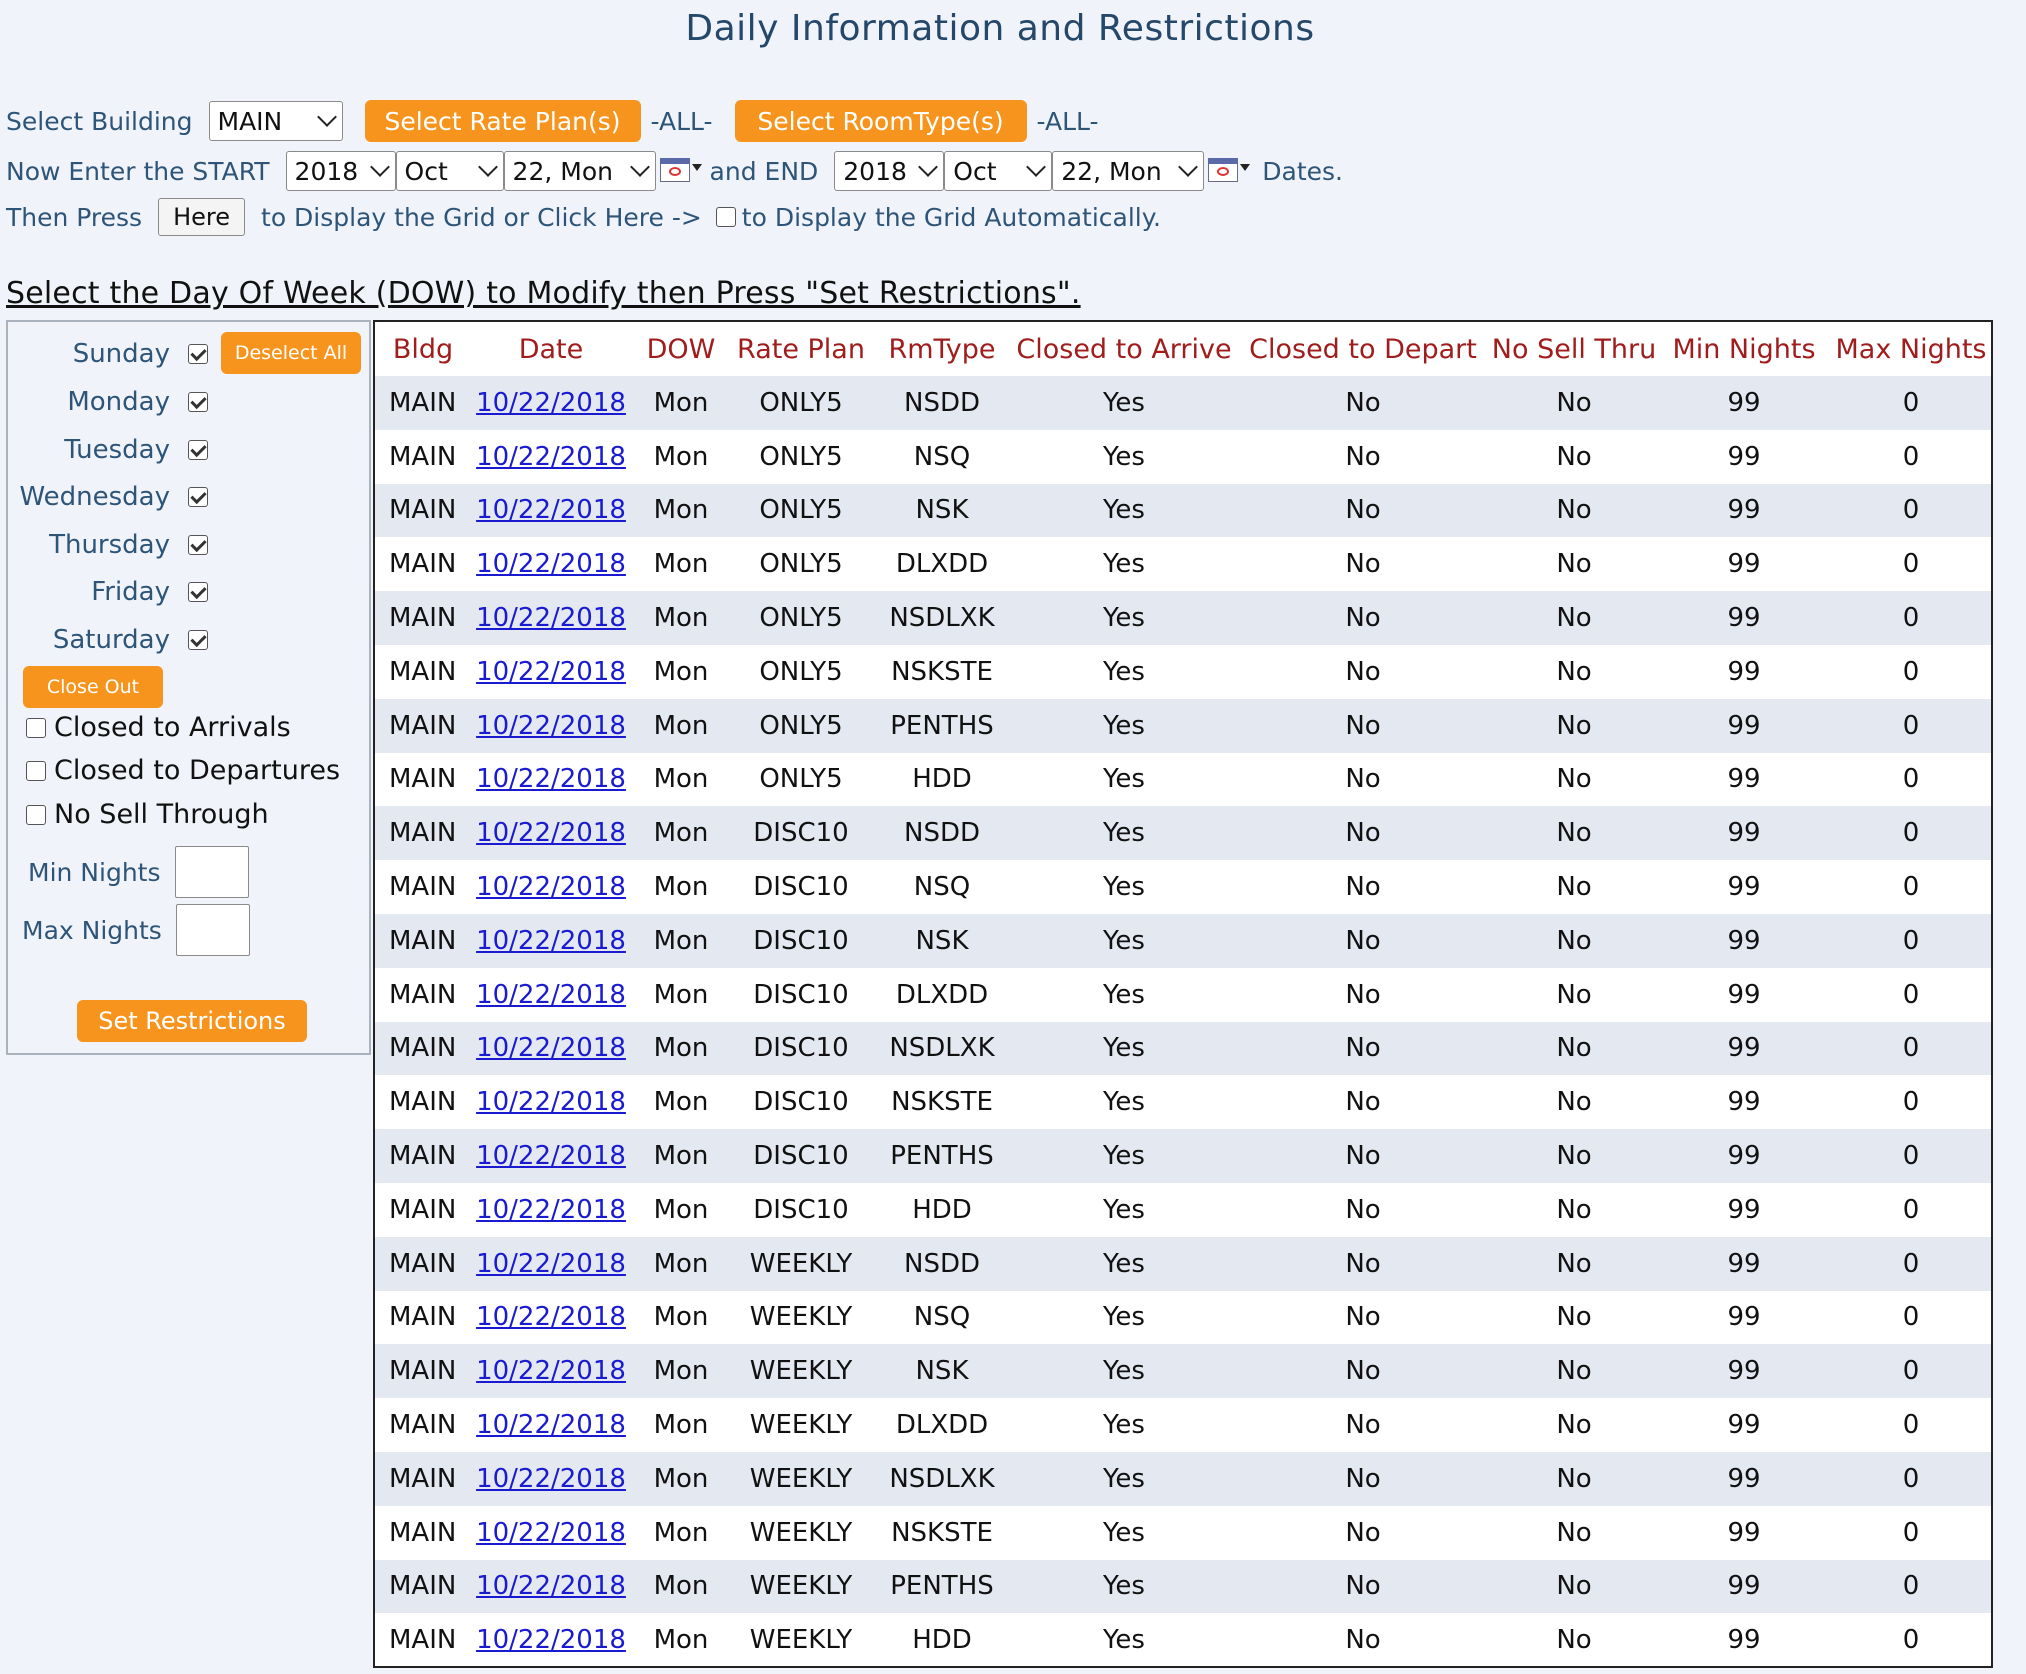  Describe the element at coordinates (1183, 1263) in the screenshot. I see `table-row: MAIN 10/22/2018 Mon WEEKLY NSDD Yes No No 99 0` at that location.